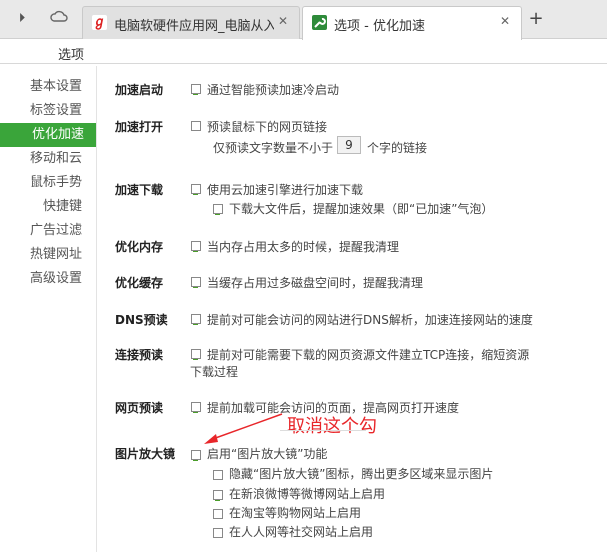 This screenshot has height=552, width=607. What do you see at coordinates (267, 127) in the screenshot?
I see `prefetch-links-option: 预读鼠标下的网页链接` at bounding box center [267, 127].